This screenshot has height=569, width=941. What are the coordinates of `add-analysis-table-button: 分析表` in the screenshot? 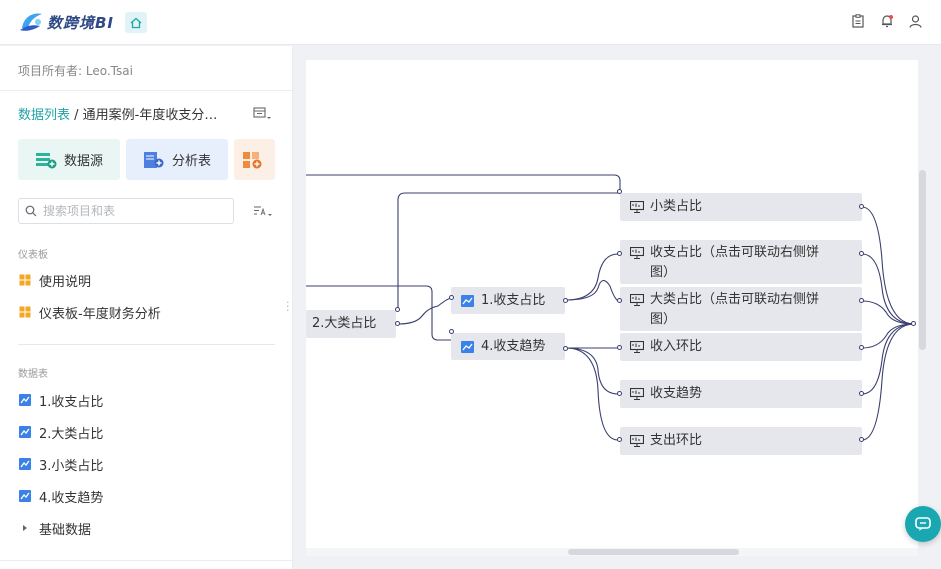 It's located at (177, 159).